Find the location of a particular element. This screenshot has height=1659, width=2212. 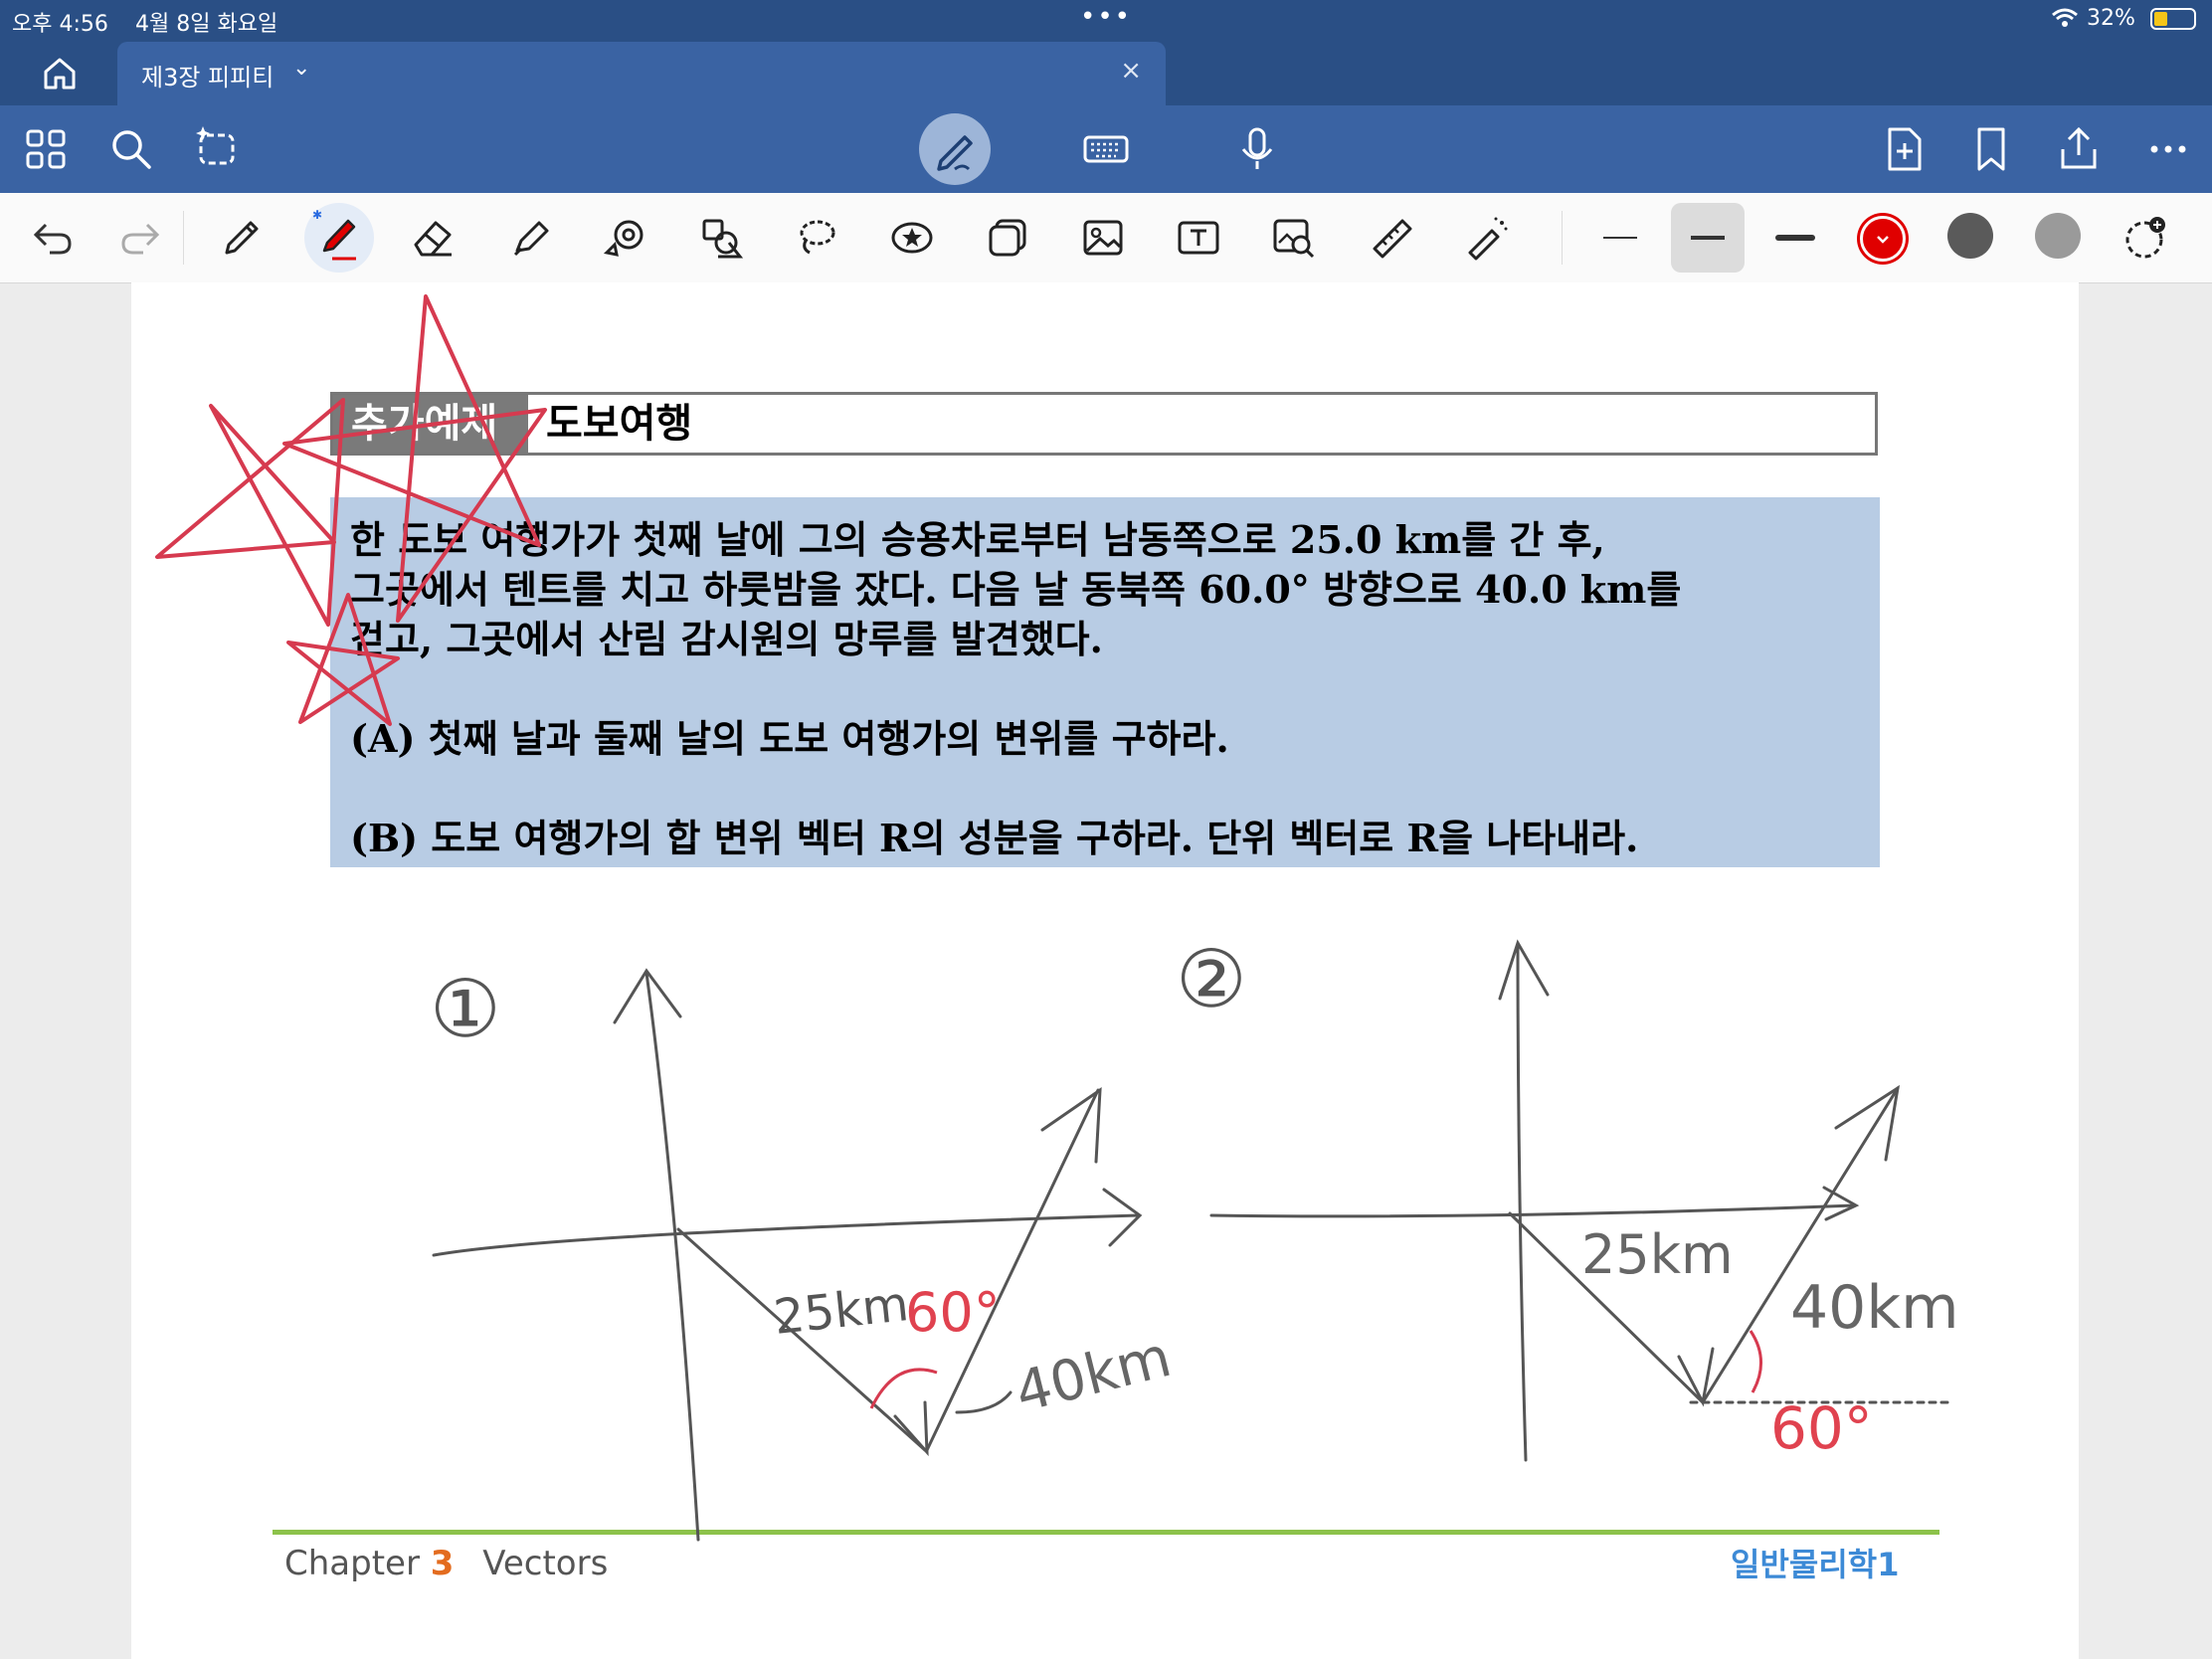

diagram-1-angle: 60° is located at coordinates (953, 1312).